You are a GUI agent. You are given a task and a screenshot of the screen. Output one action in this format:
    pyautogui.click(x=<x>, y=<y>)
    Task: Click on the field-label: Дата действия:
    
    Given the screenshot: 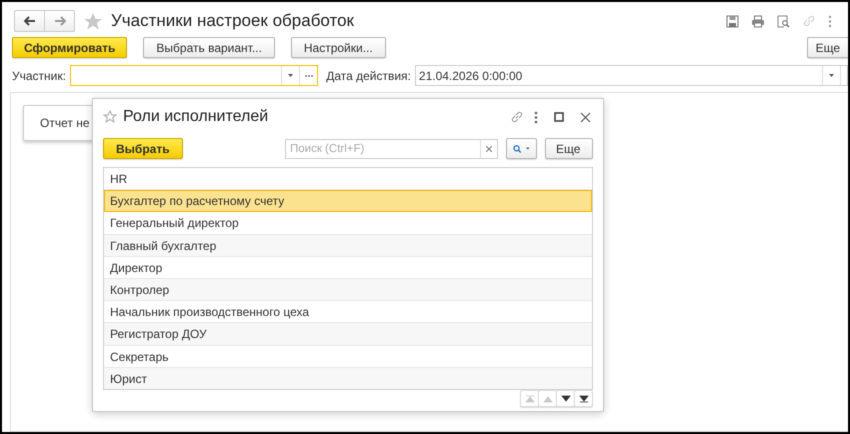 What is the action you would take?
    pyautogui.click(x=368, y=75)
    